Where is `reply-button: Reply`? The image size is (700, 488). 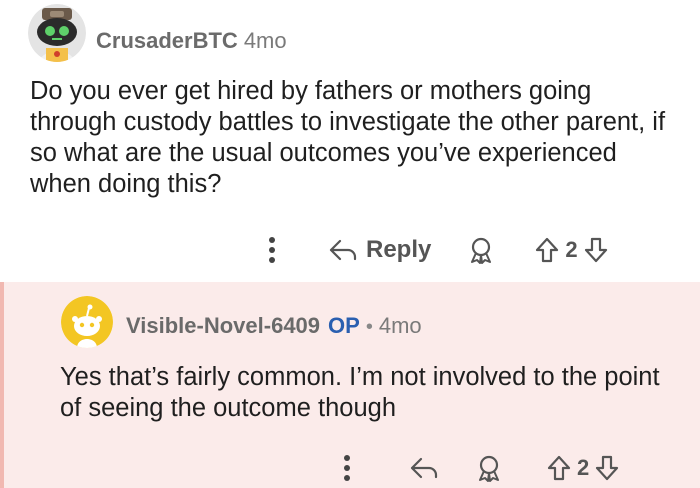
reply-button: Reply is located at coordinates (379, 250).